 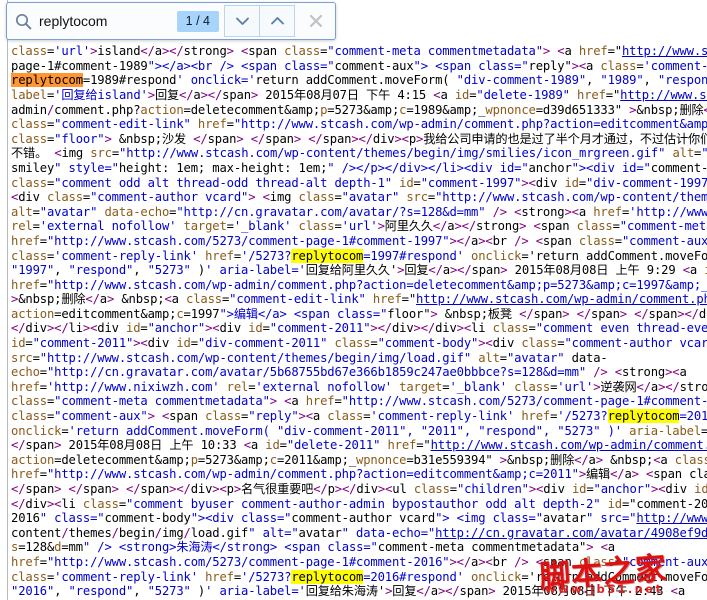 I want to click on find-close-button, so click(x=316, y=21).